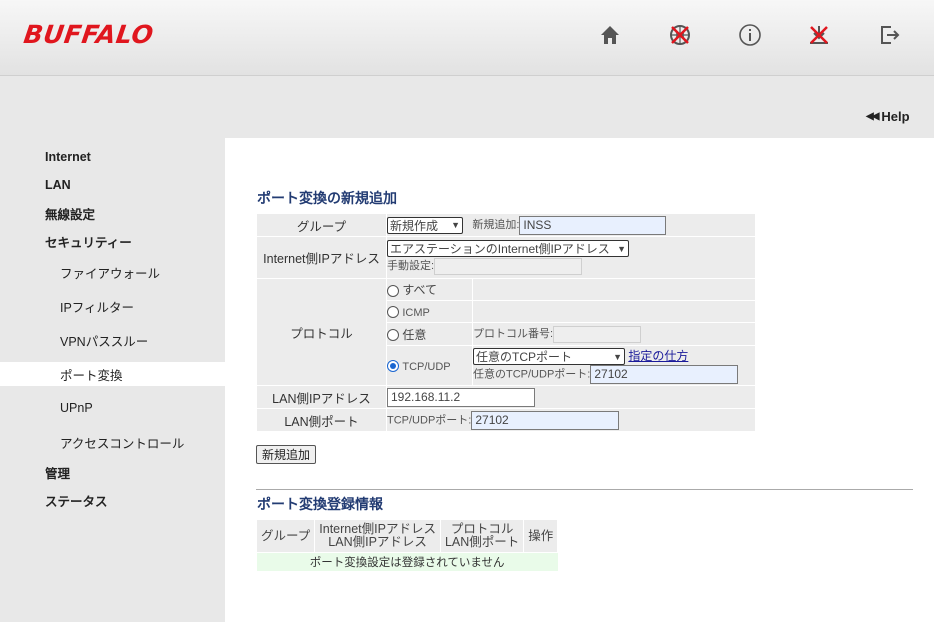  I want to click on any-port-input: 27102, so click(664, 375).